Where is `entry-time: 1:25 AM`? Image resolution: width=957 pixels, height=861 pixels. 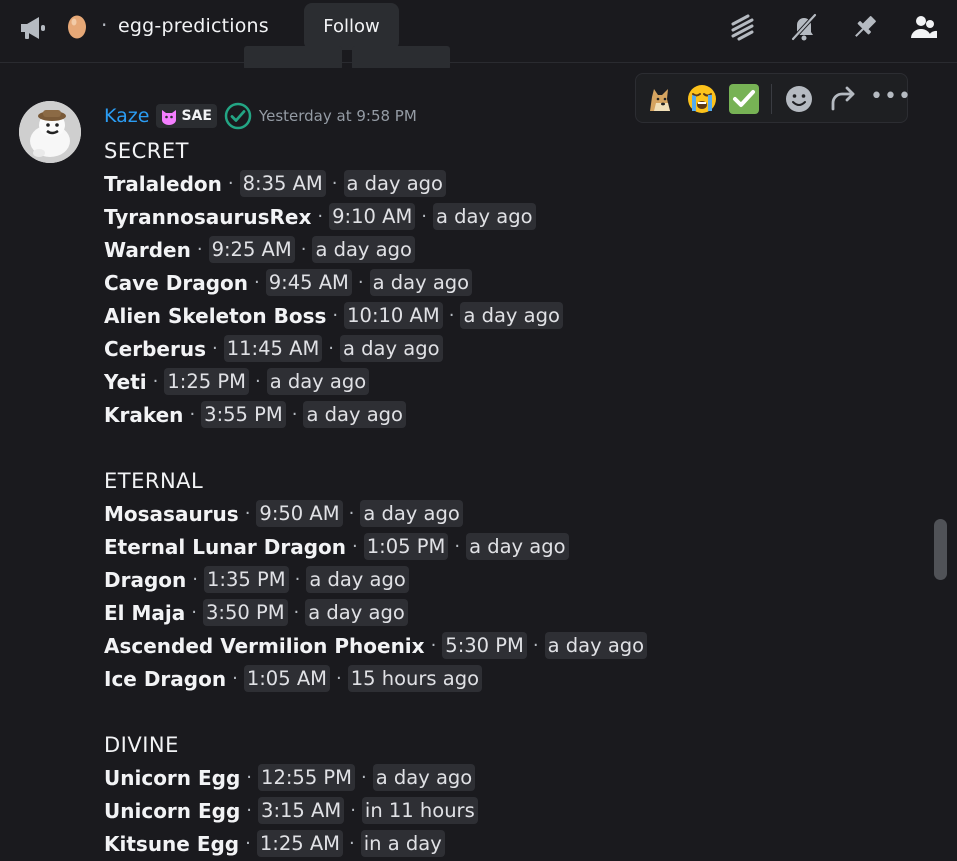
entry-time: 1:25 AM is located at coordinates (300, 843).